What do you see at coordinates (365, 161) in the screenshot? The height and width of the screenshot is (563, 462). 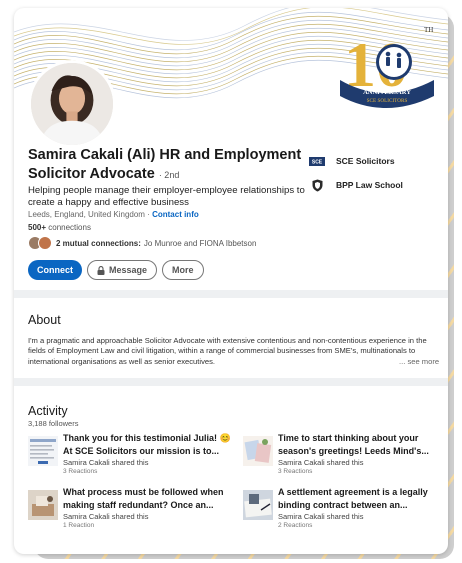 I see `company-name: SCE Solicitors` at bounding box center [365, 161].